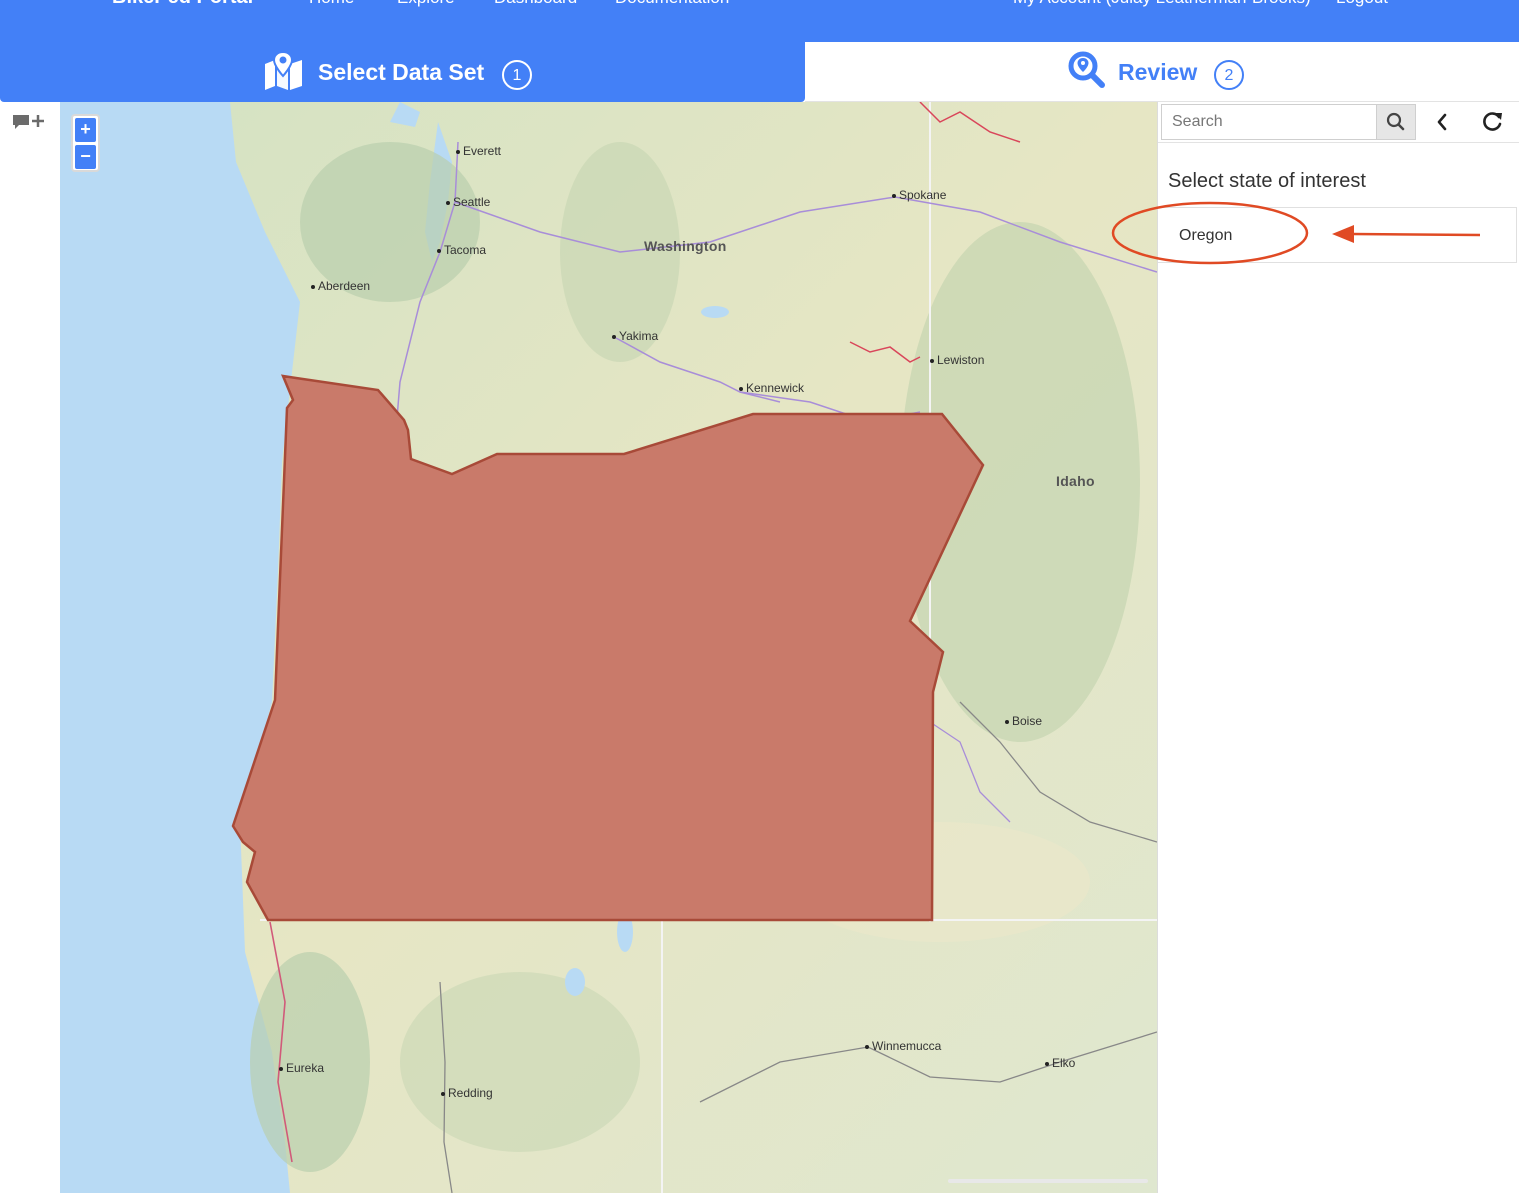 The height and width of the screenshot is (1193, 1519). What do you see at coordinates (1027, 721) in the screenshot?
I see `city-name: Boise` at bounding box center [1027, 721].